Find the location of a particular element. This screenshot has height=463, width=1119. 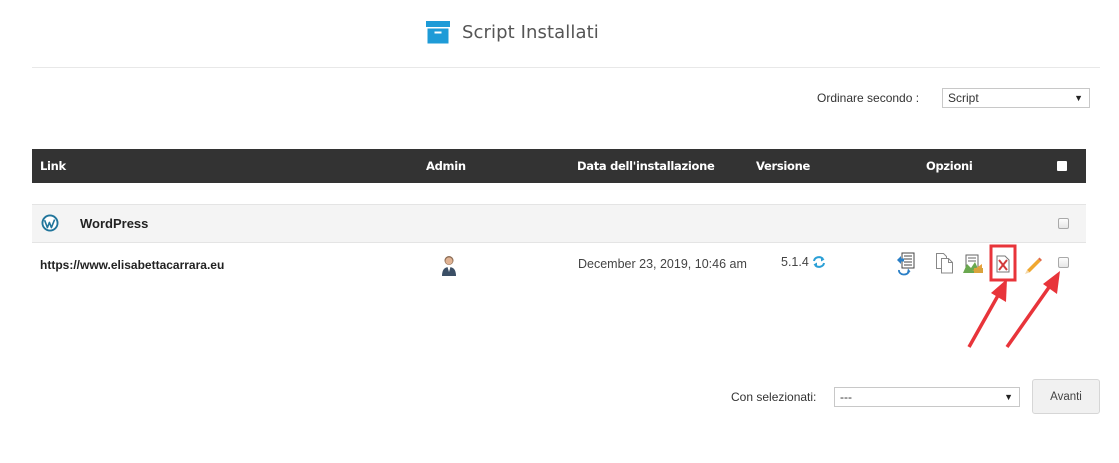

script-group-name: WordPress is located at coordinates (114, 223).